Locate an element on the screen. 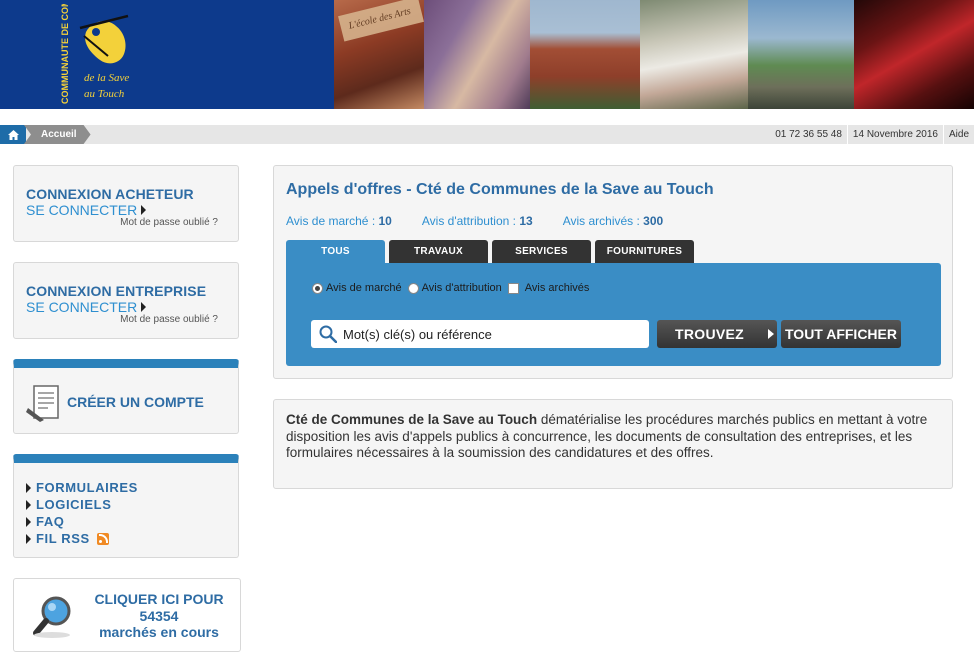  link-formulaires: FORMULAIRES is located at coordinates (82, 487).